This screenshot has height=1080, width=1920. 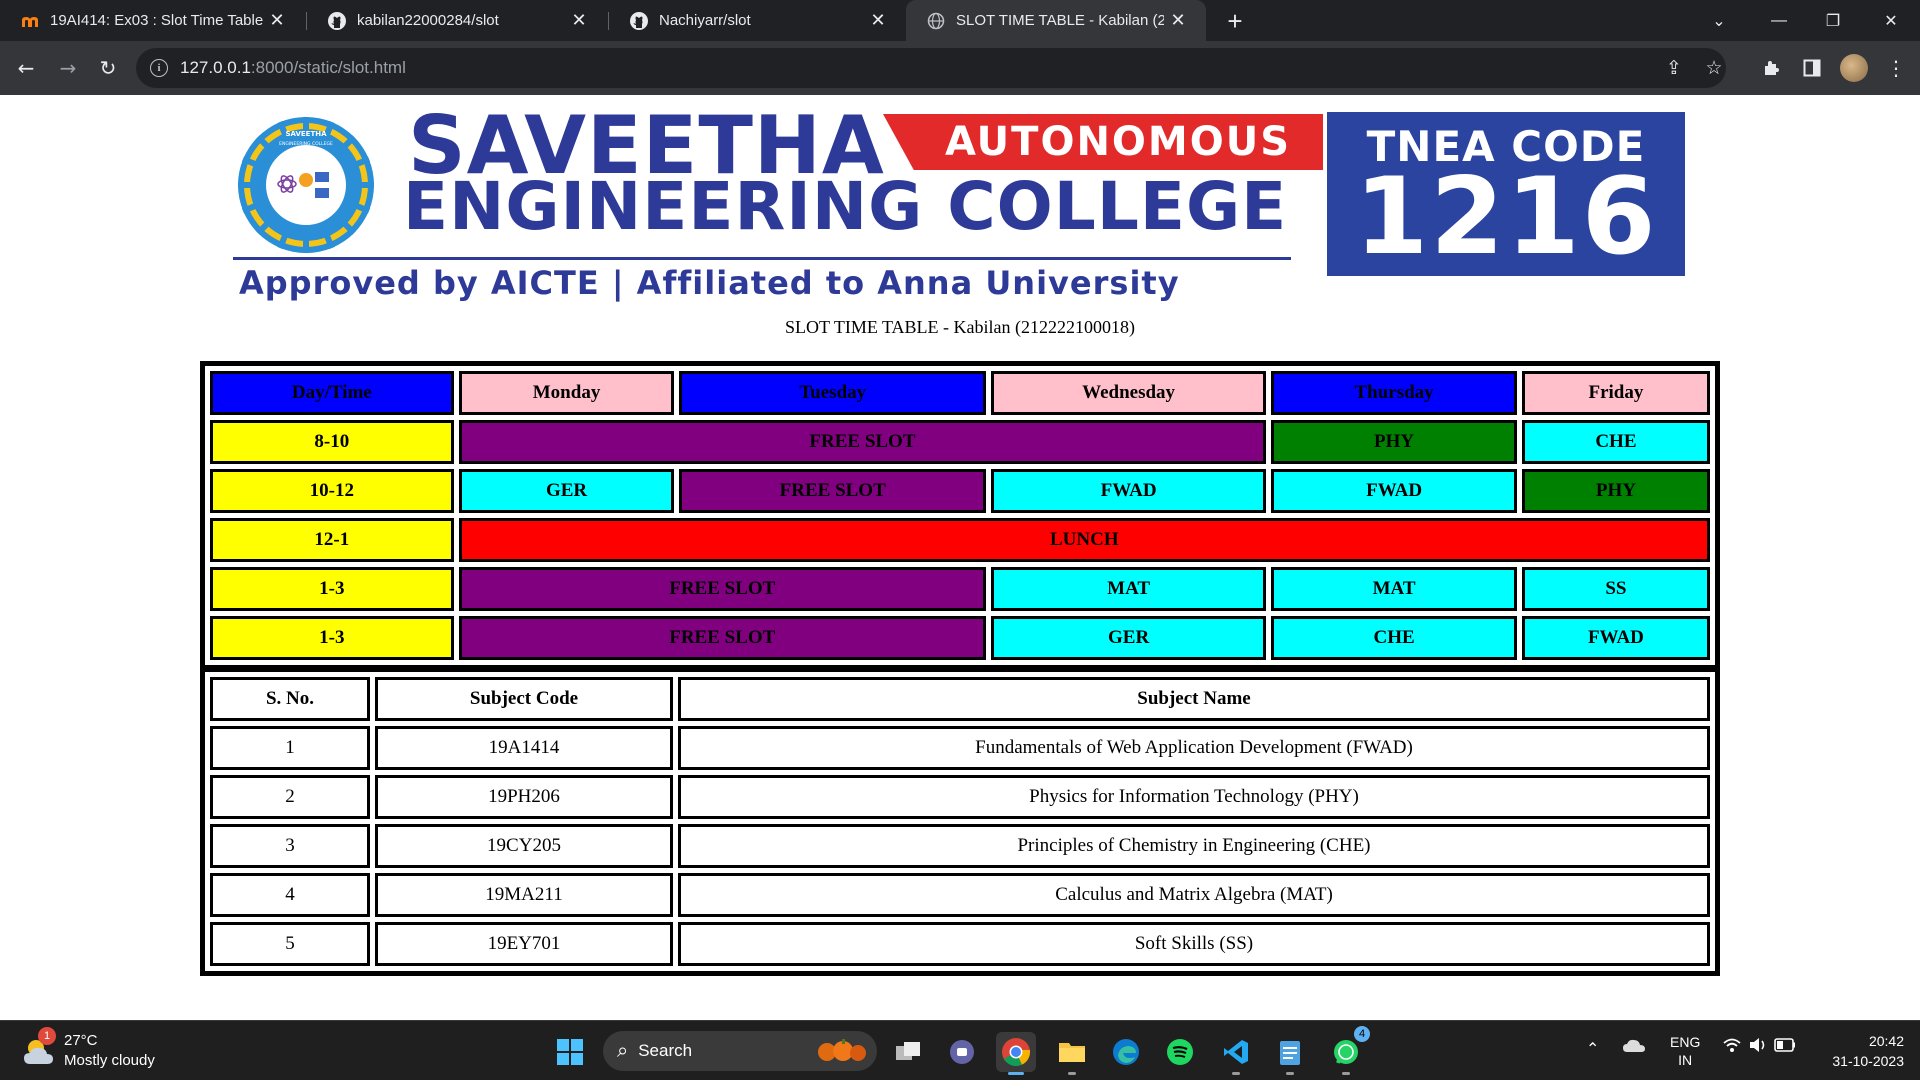 What do you see at coordinates (841, 1053) in the screenshot?
I see `halloween-pumpkin-icon` at bounding box center [841, 1053].